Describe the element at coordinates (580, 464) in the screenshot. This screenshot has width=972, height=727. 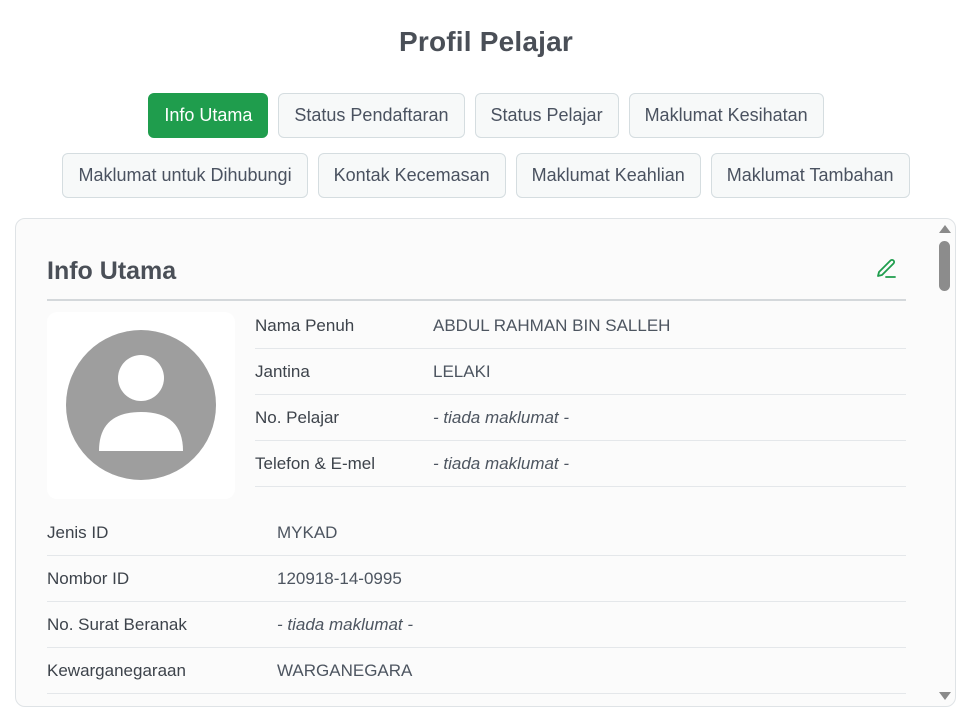
I see `field-row: Telefon & E-mel - tiada maklumat -` at that location.